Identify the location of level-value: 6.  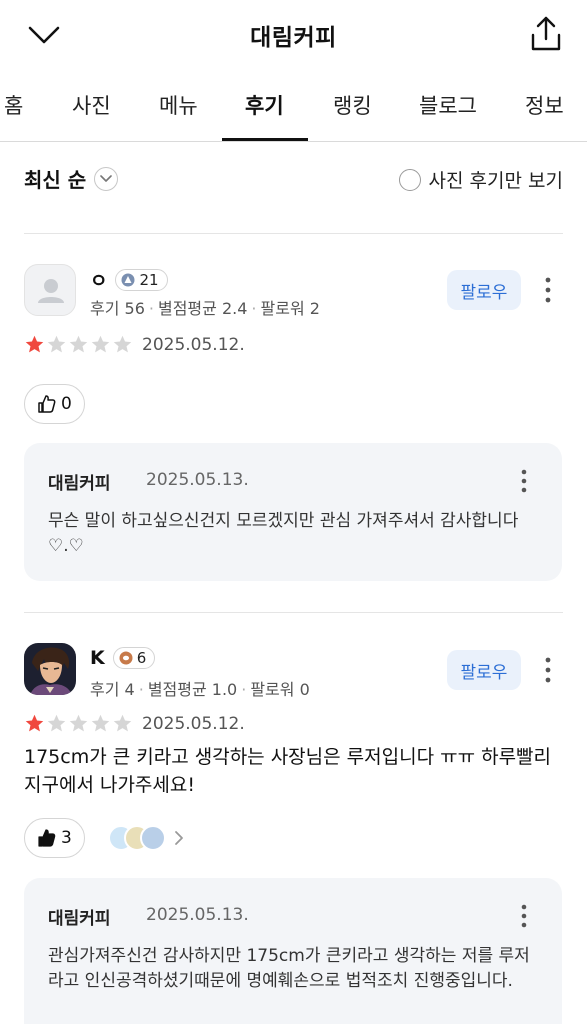
(141, 658).